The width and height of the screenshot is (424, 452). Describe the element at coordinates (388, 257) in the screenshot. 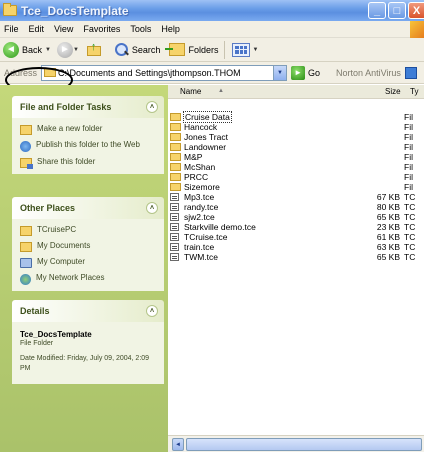

I see `file-size: 65 KB` at that location.